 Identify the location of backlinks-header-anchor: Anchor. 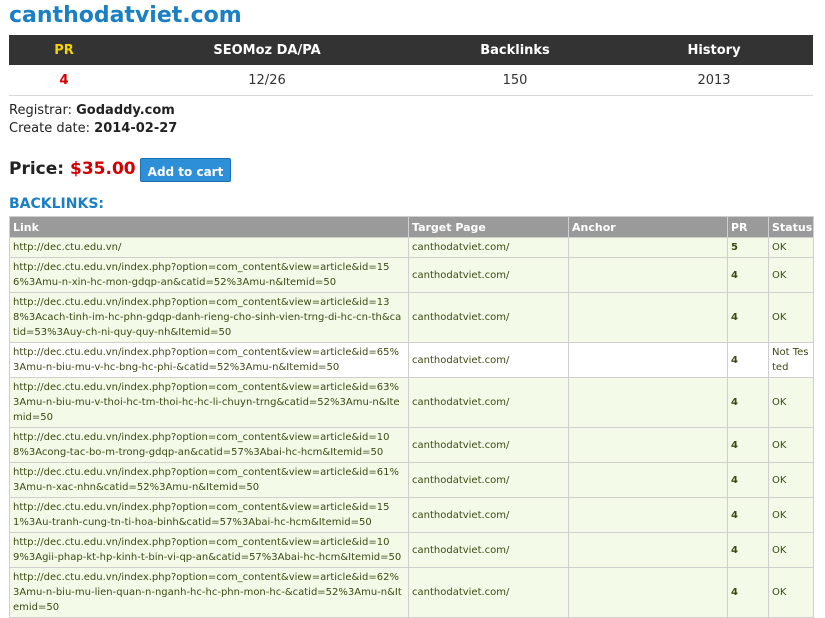
(648, 227).